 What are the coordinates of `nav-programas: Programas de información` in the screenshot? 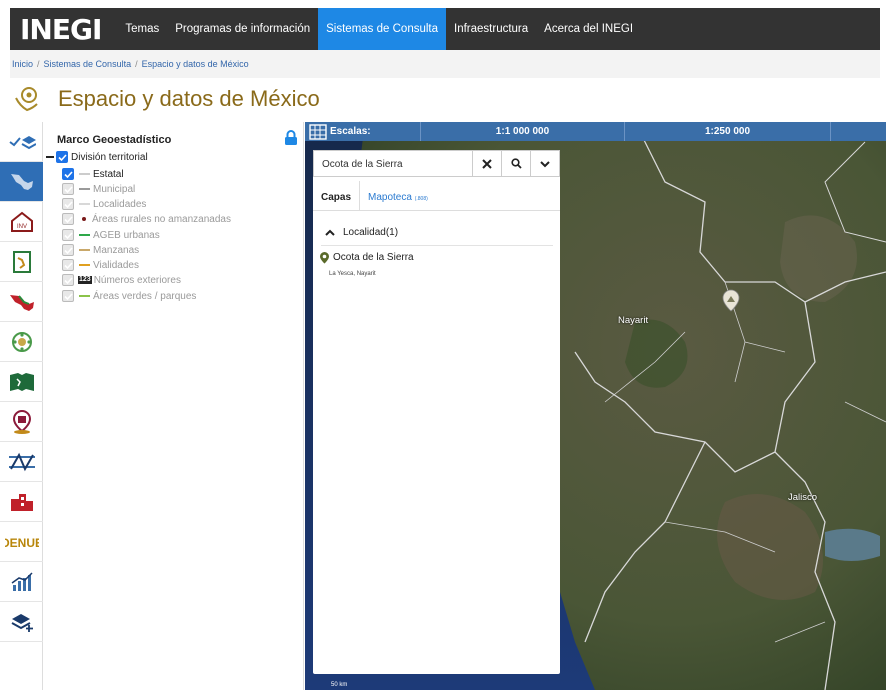 It's located at (242, 29).